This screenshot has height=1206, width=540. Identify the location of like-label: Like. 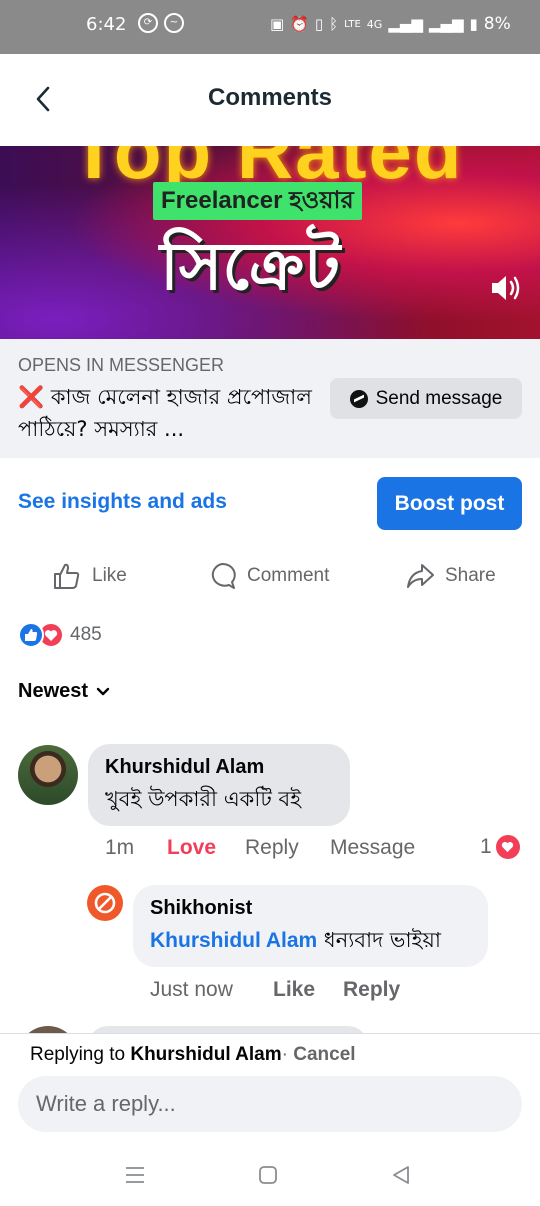
(109, 575).